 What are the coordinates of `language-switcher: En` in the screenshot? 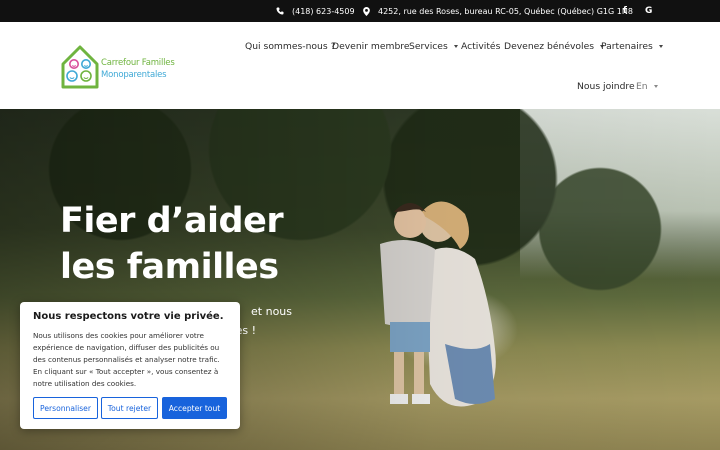 It's located at (647, 86).